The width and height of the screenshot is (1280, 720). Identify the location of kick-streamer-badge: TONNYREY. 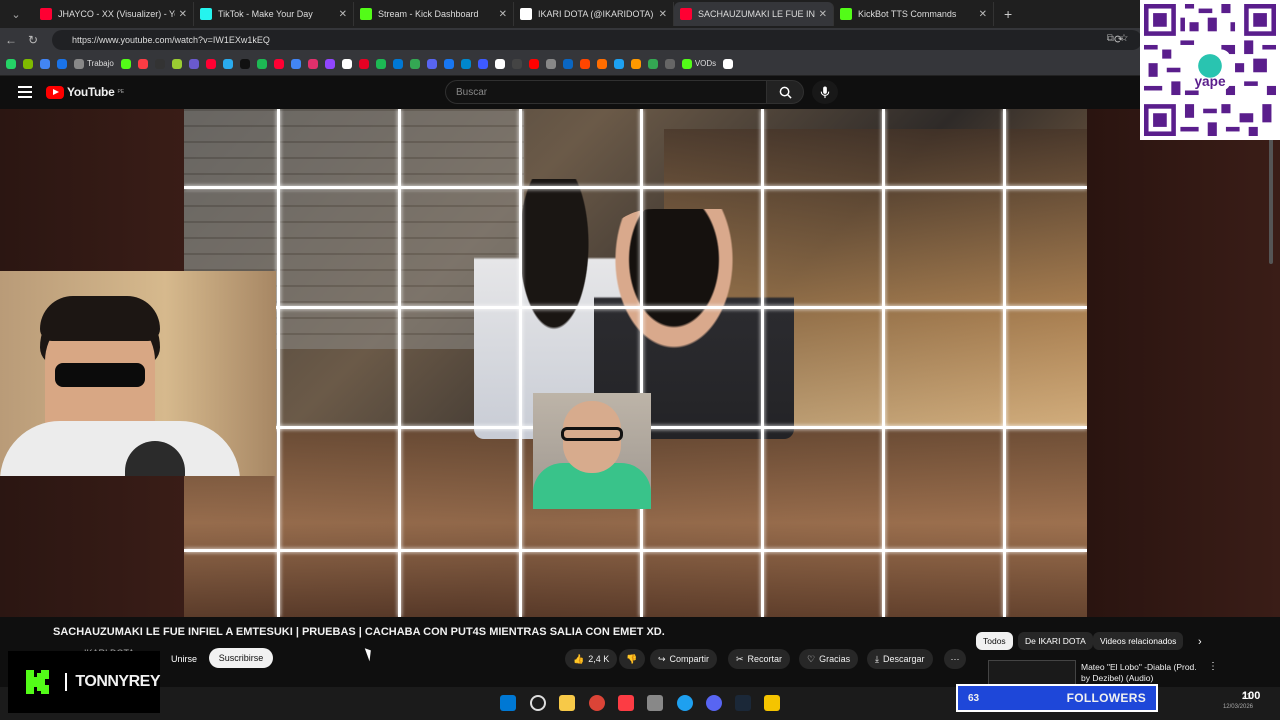
(84, 682).